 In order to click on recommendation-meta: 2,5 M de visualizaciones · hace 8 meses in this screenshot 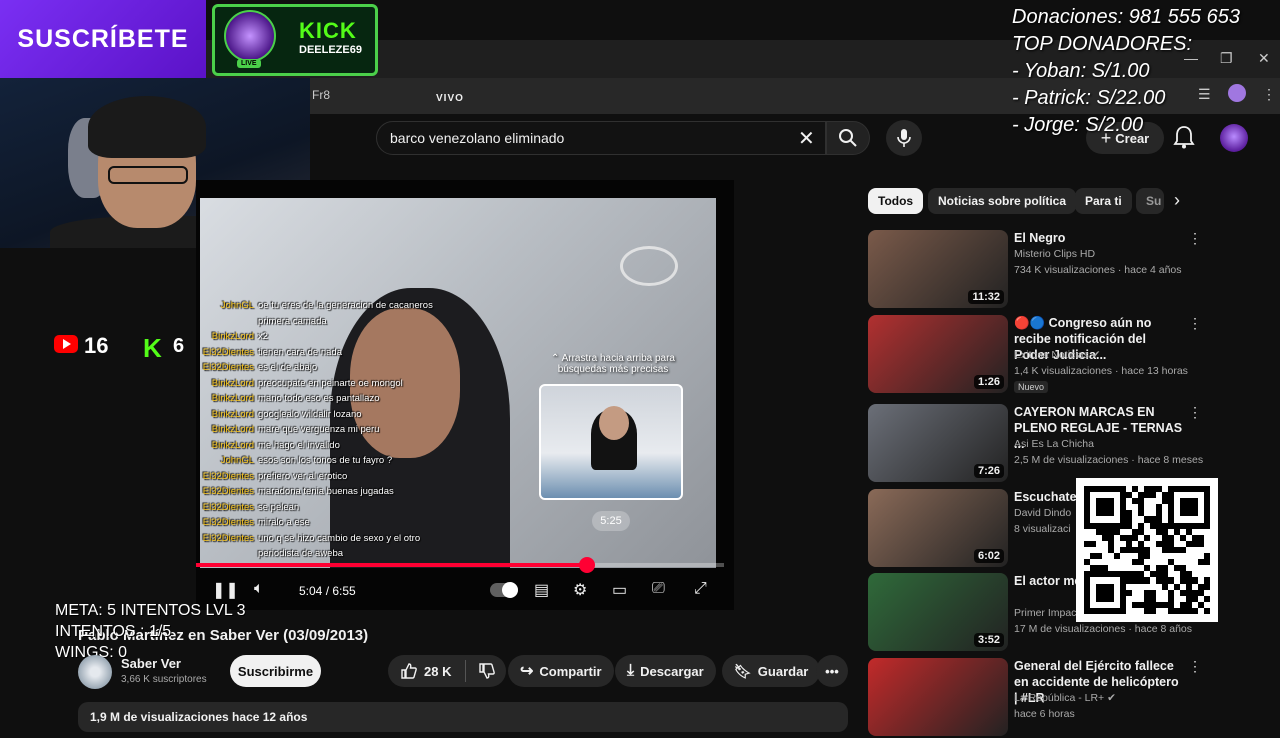, I will do `click(1109, 460)`.